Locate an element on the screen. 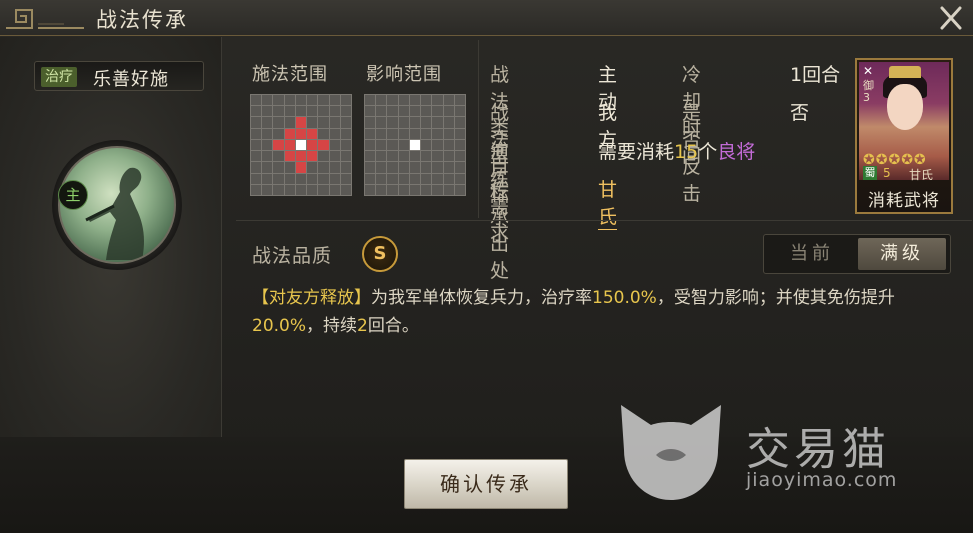  source-general-link: 甘氏 is located at coordinates (608, 202).